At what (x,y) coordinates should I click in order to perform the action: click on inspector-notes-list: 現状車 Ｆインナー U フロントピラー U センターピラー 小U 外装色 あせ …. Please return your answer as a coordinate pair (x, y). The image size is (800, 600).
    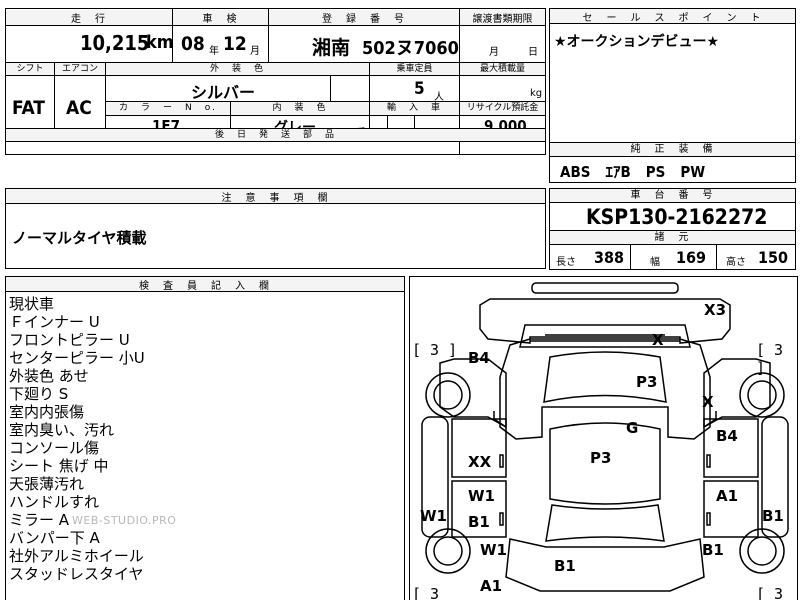
    Looking at the image, I should click on (77, 439).